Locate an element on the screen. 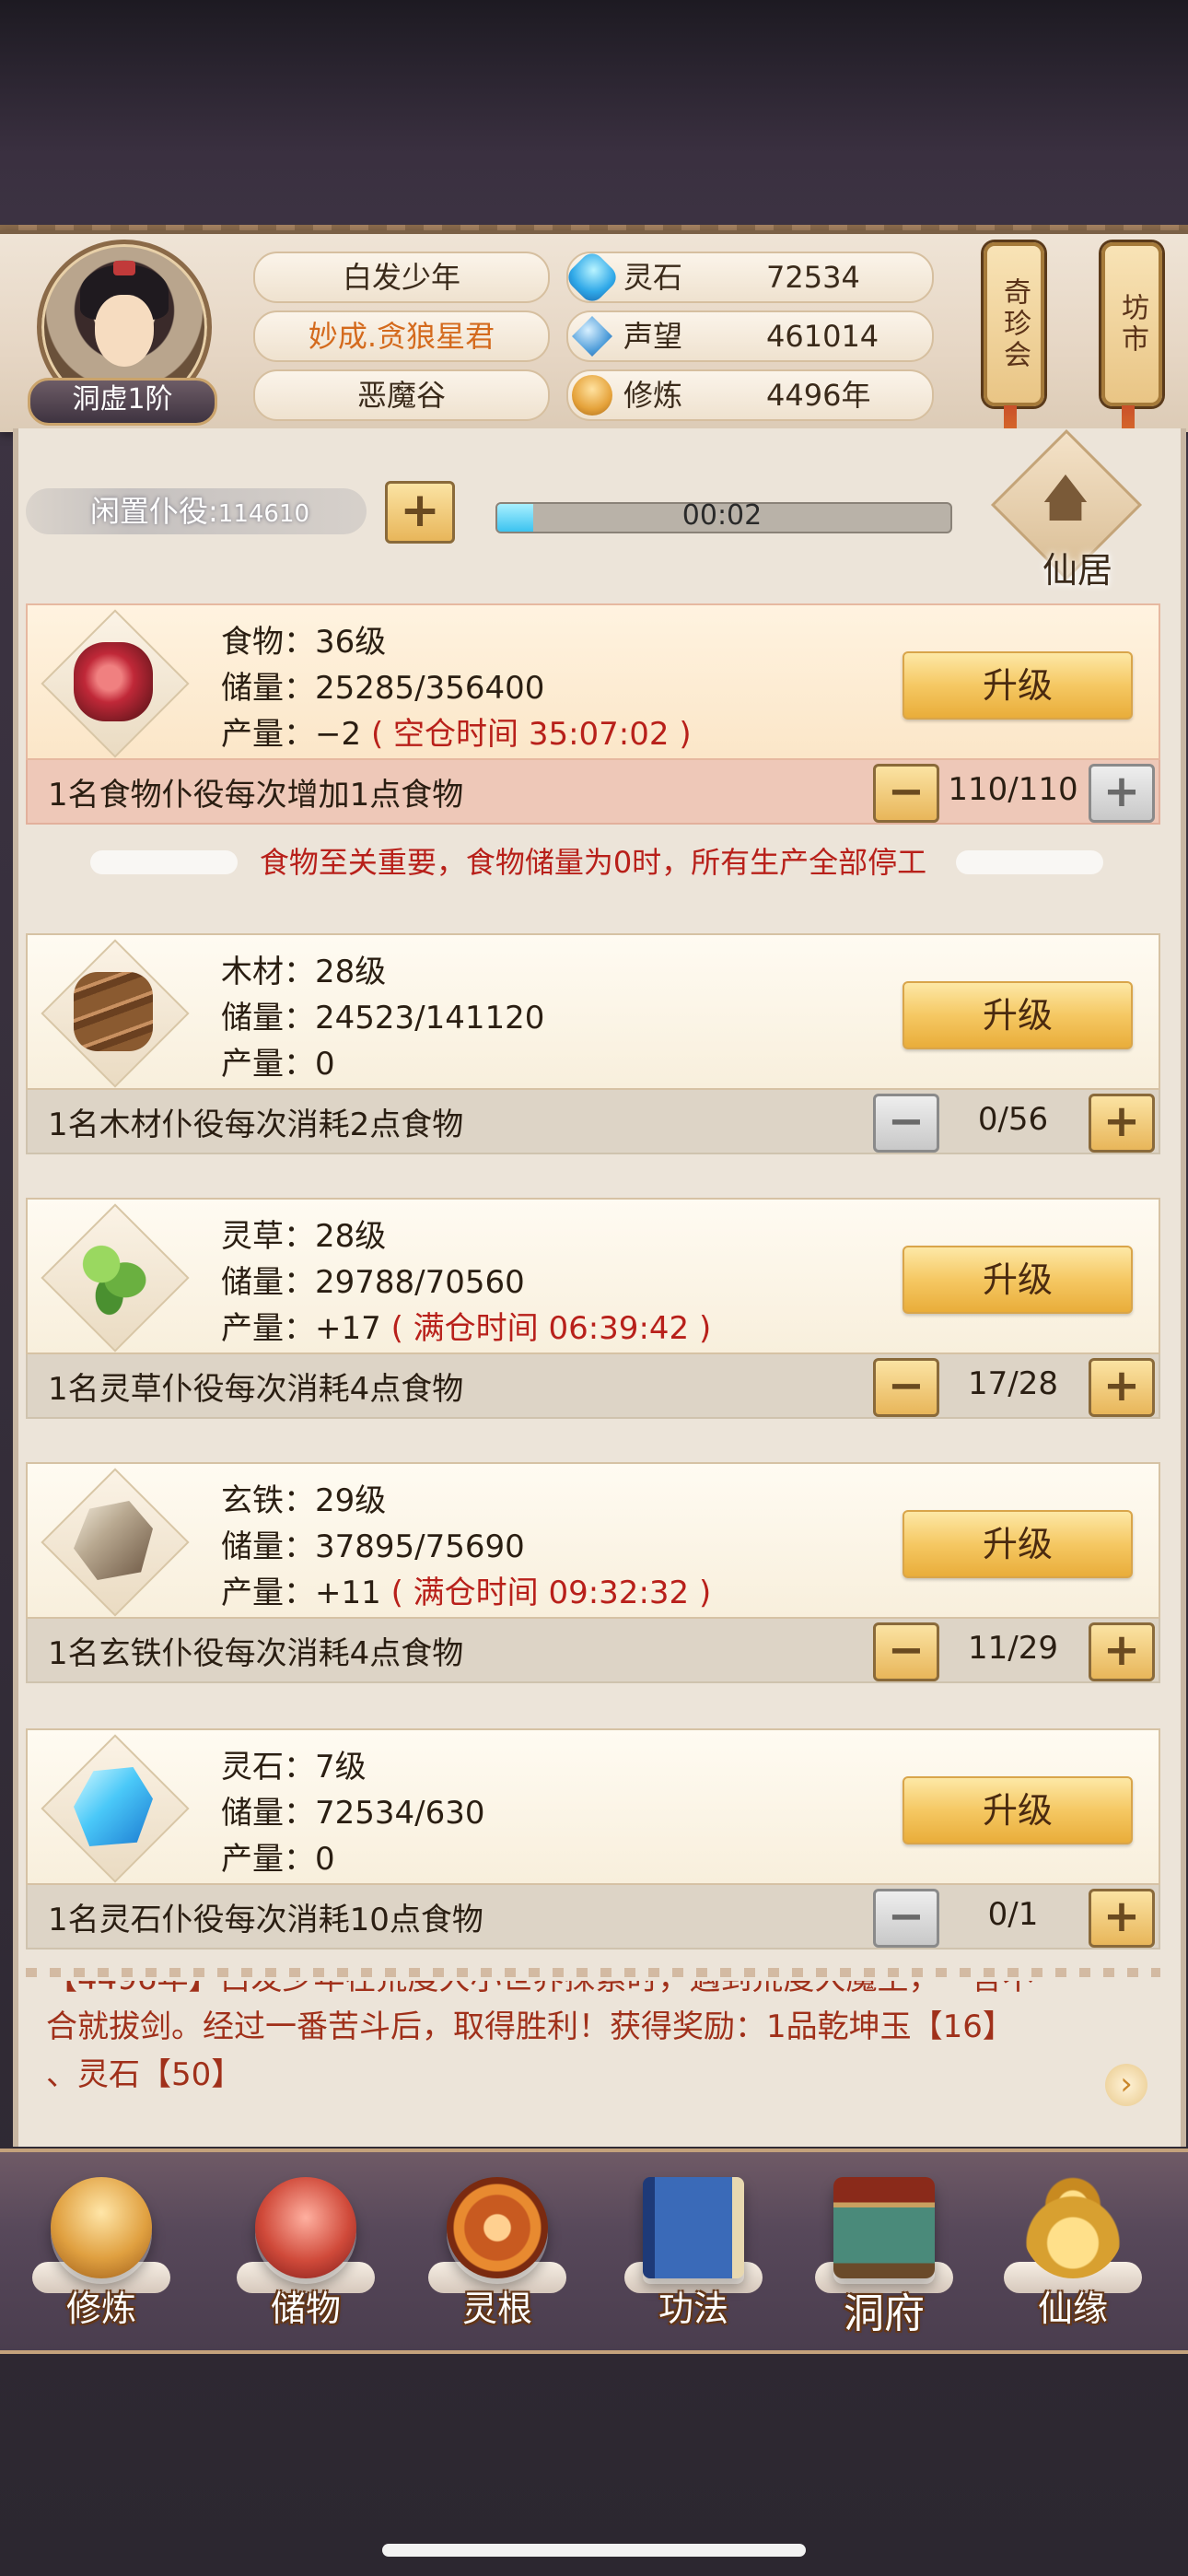 Image resolution: width=1188 pixels, height=2576 pixels. resource-card-top: 木材：28级 储量：24523/141120 产量：0 升级 is located at coordinates (593, 1011).